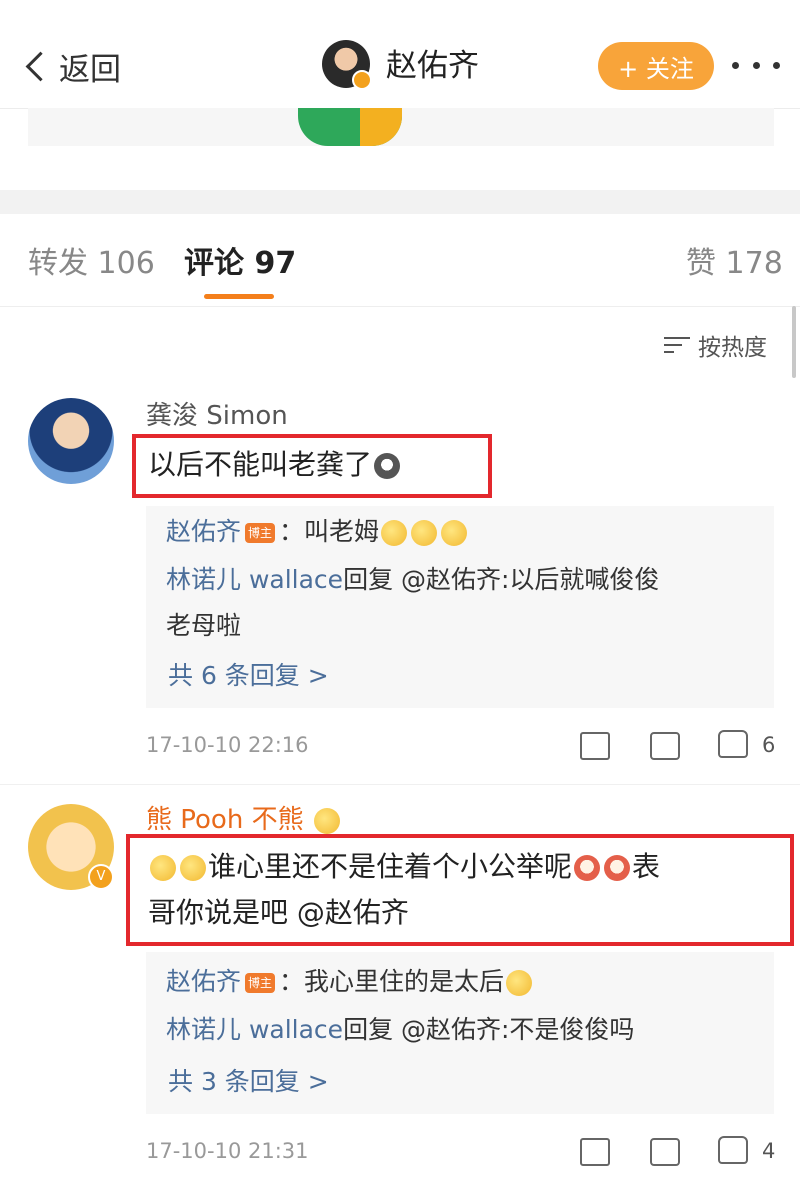  What do you see at coordinates (400, 306) in the screenshot?
I see `tabs-divider` at bounding box center [400, 306].